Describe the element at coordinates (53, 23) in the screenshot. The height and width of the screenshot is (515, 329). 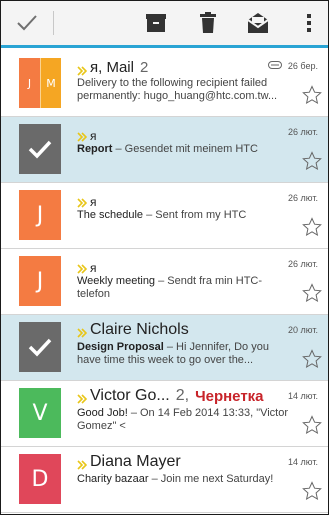
I see `toolbar-divider` at that location.